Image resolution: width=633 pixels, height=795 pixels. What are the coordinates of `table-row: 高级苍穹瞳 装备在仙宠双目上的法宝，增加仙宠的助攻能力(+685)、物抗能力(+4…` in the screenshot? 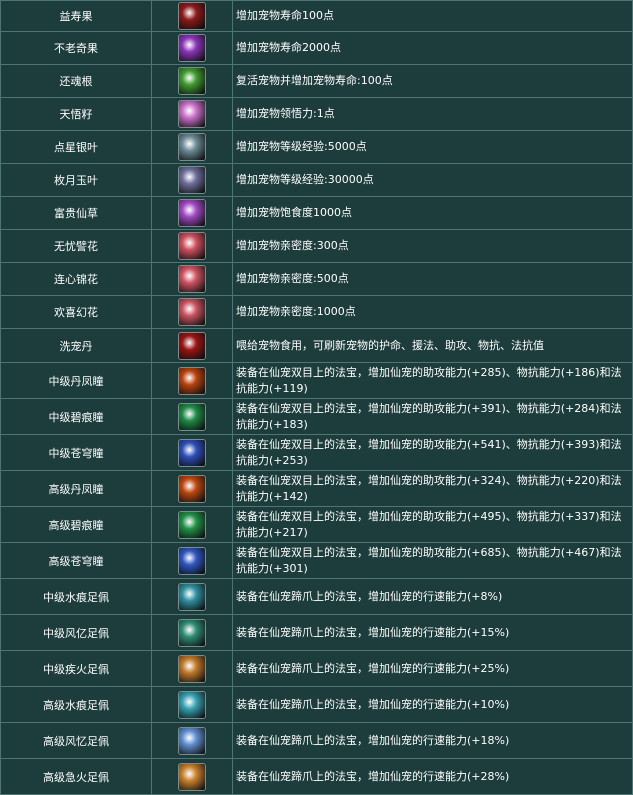 It's located at (316, 560).